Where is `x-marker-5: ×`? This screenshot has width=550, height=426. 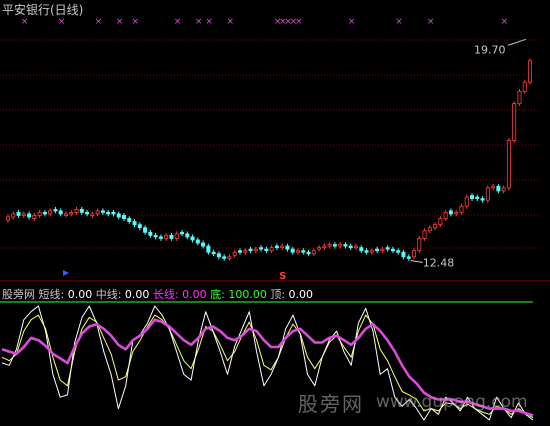
x-marker-5: × is located at coordinates (178, 22).